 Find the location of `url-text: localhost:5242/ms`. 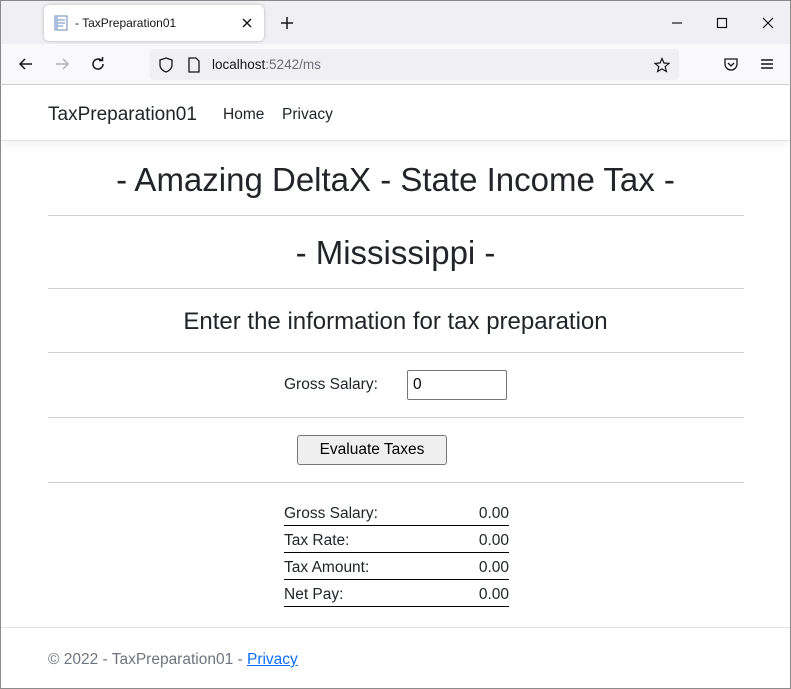

url-text: localhost:5242/ms is located at coordinates (266, 64).